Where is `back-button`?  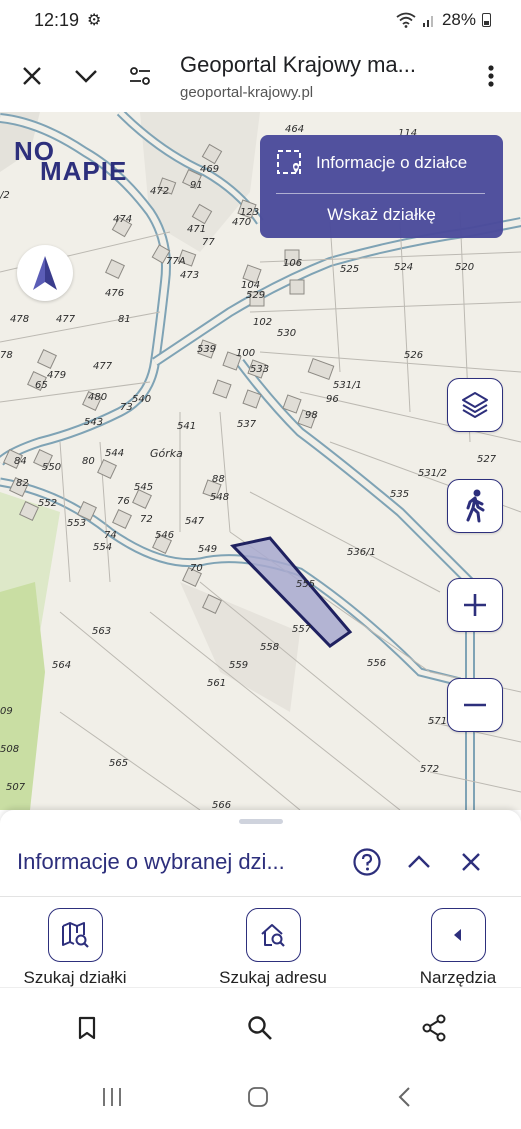
back-button is located at coordinates (404, 1097).